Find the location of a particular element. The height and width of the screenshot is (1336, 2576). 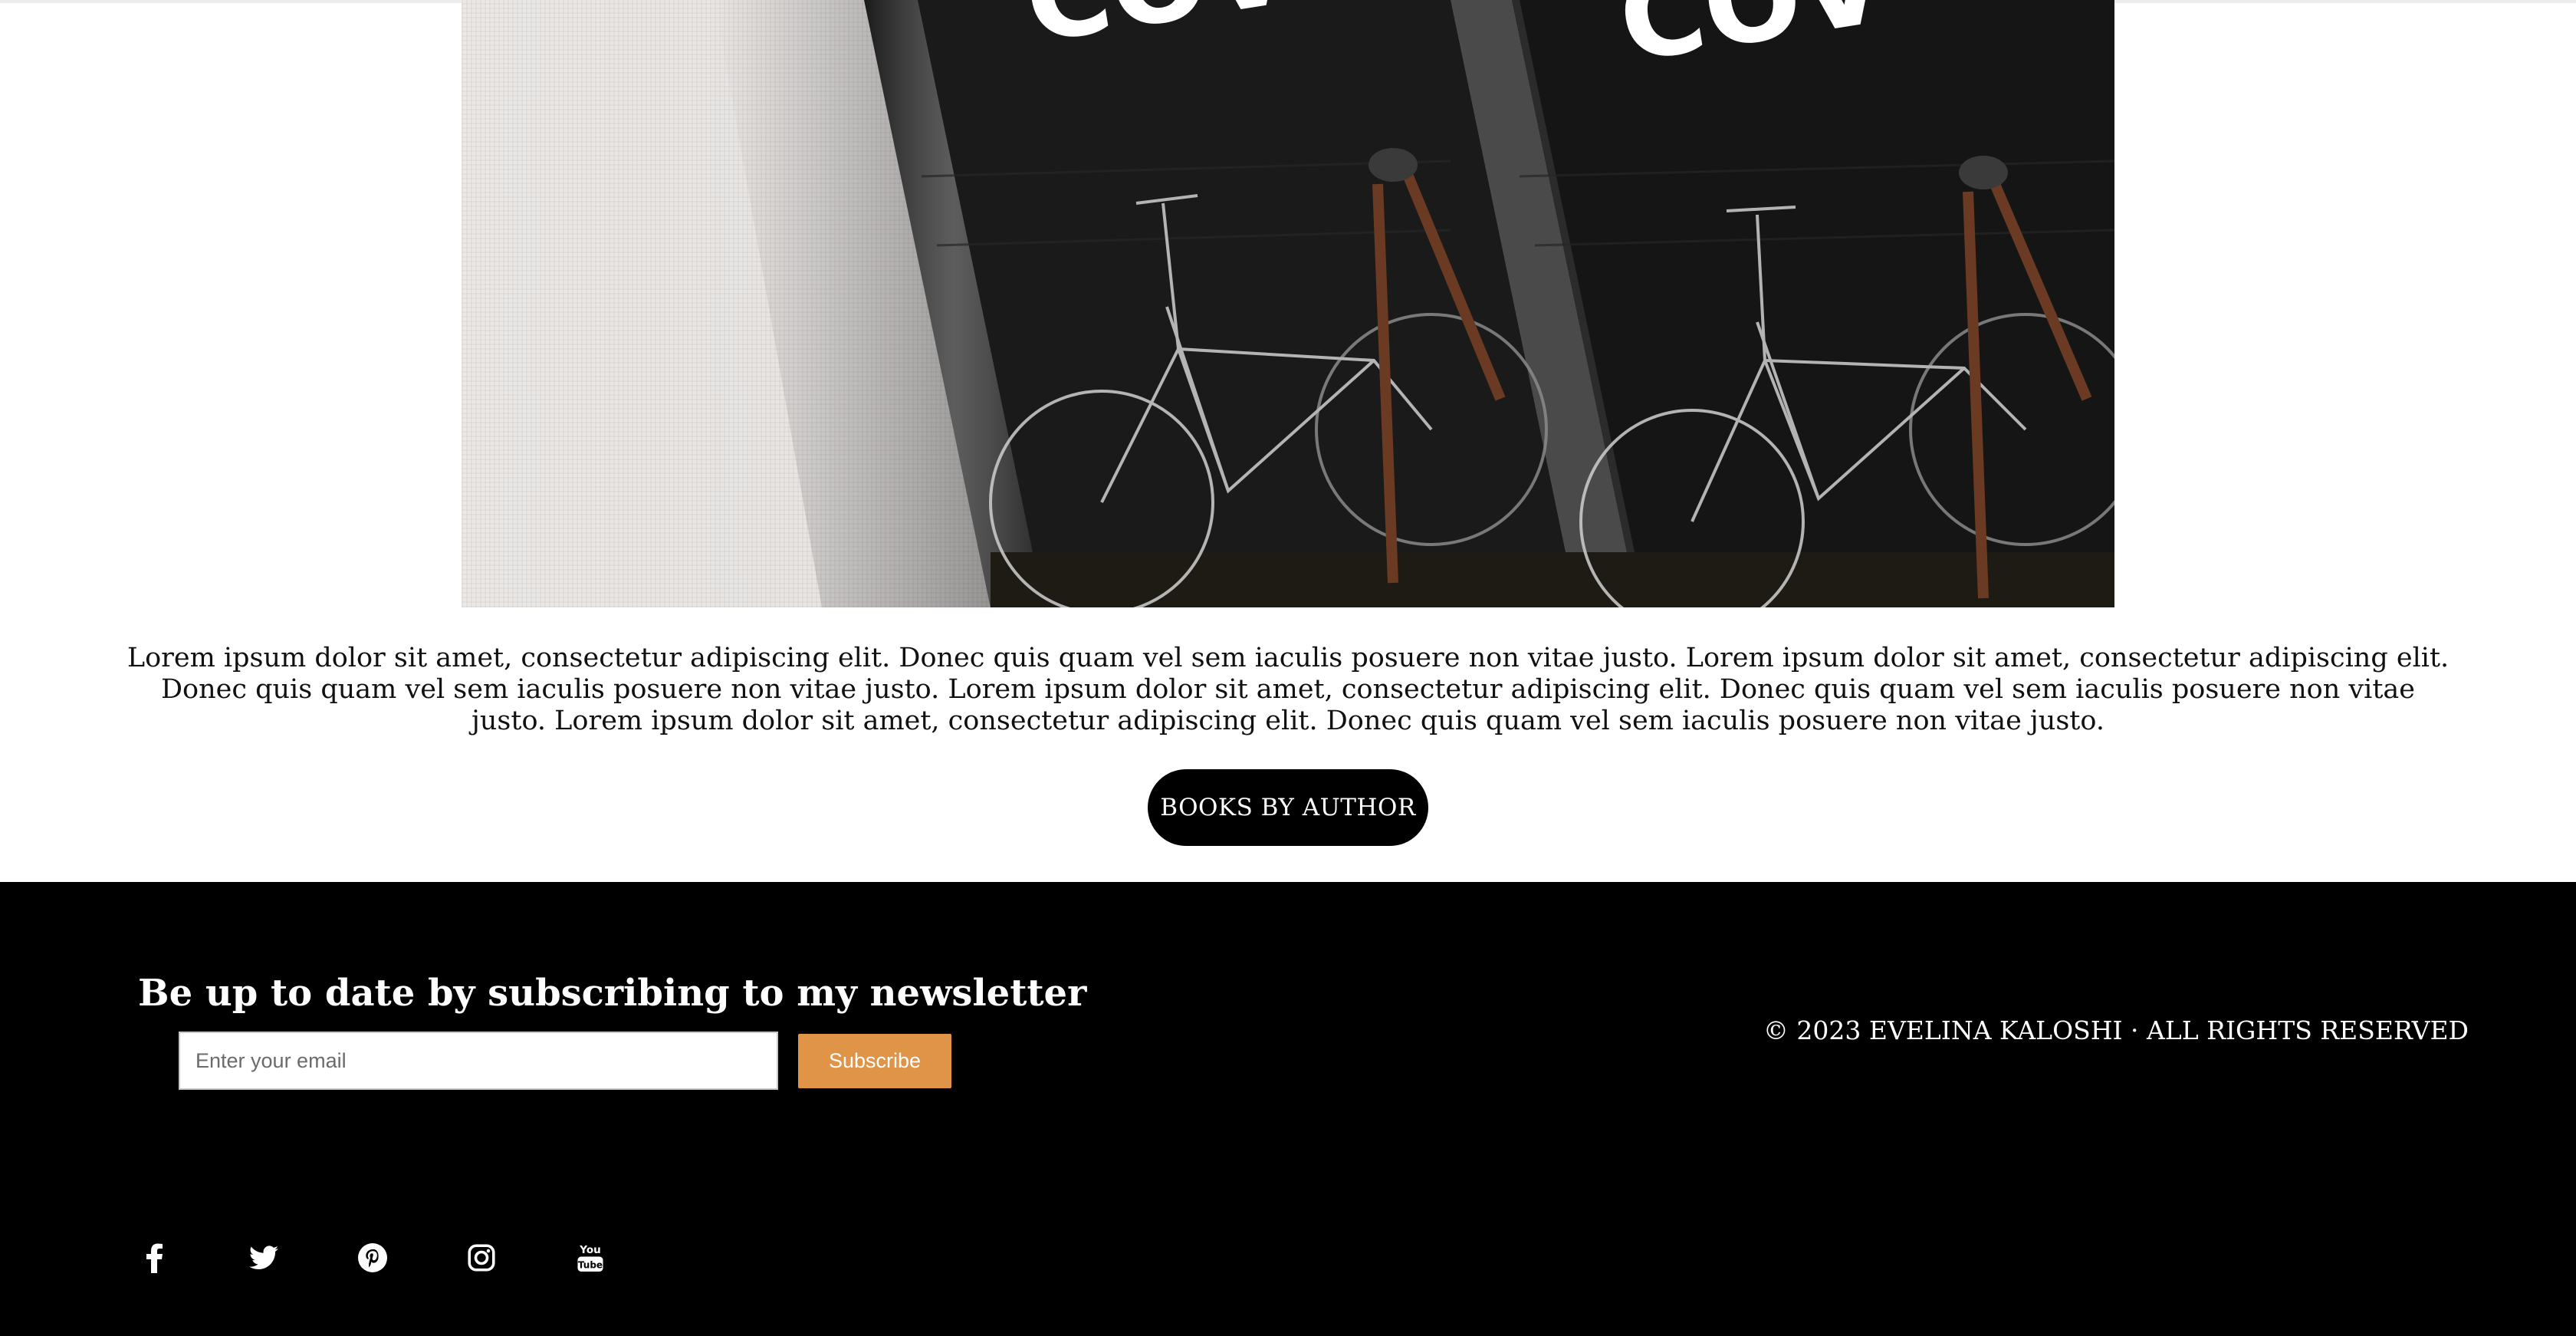

twitter-link is located at coordinates (264, 1258).